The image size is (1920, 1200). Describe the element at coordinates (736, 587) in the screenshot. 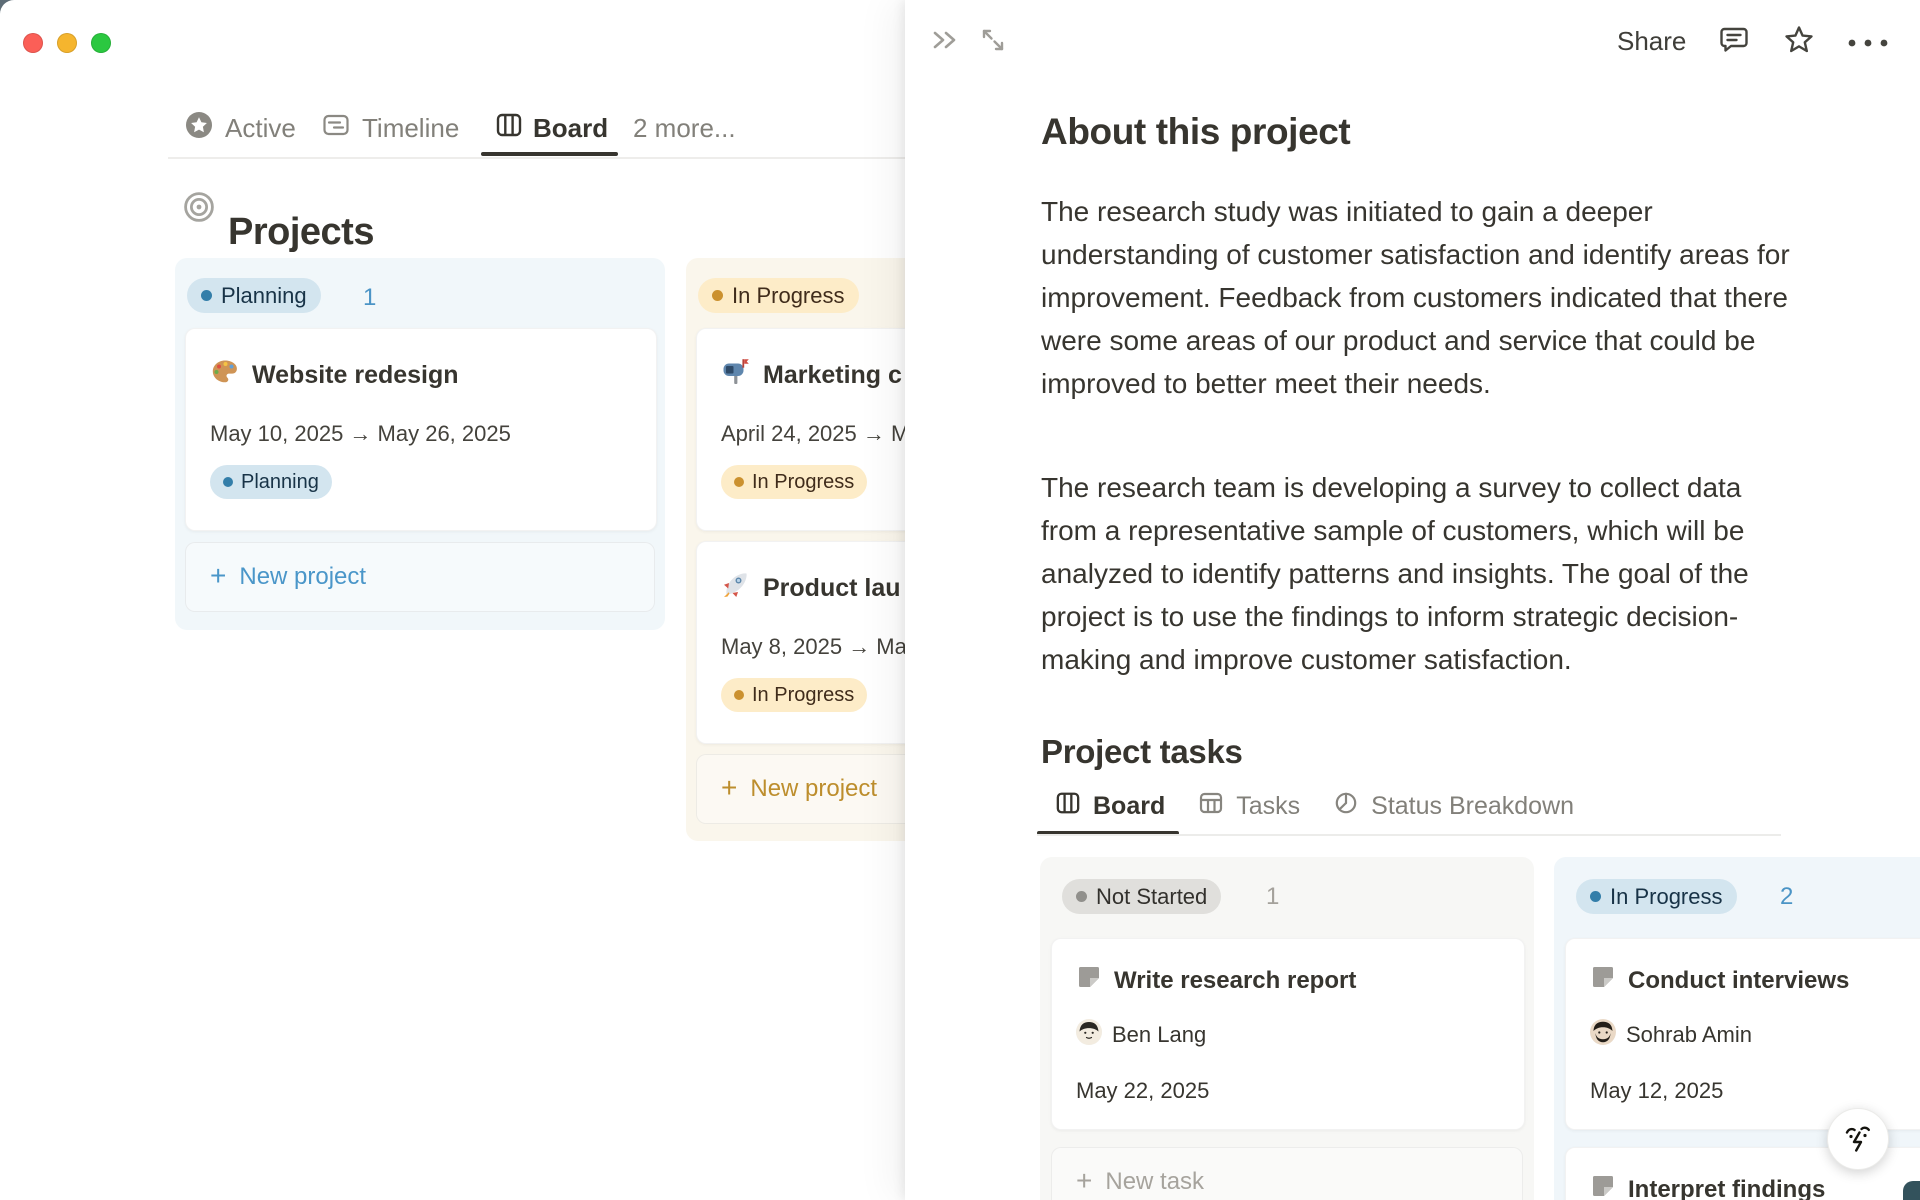

I see `rocket-icon` at that location.